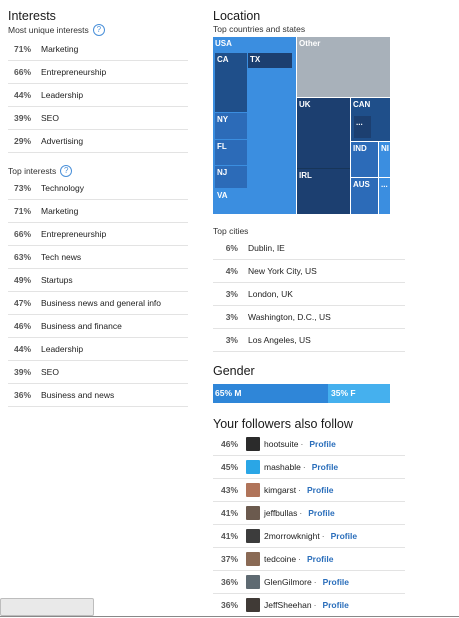  I want to click on row-label: Technology, so click(63, 188).